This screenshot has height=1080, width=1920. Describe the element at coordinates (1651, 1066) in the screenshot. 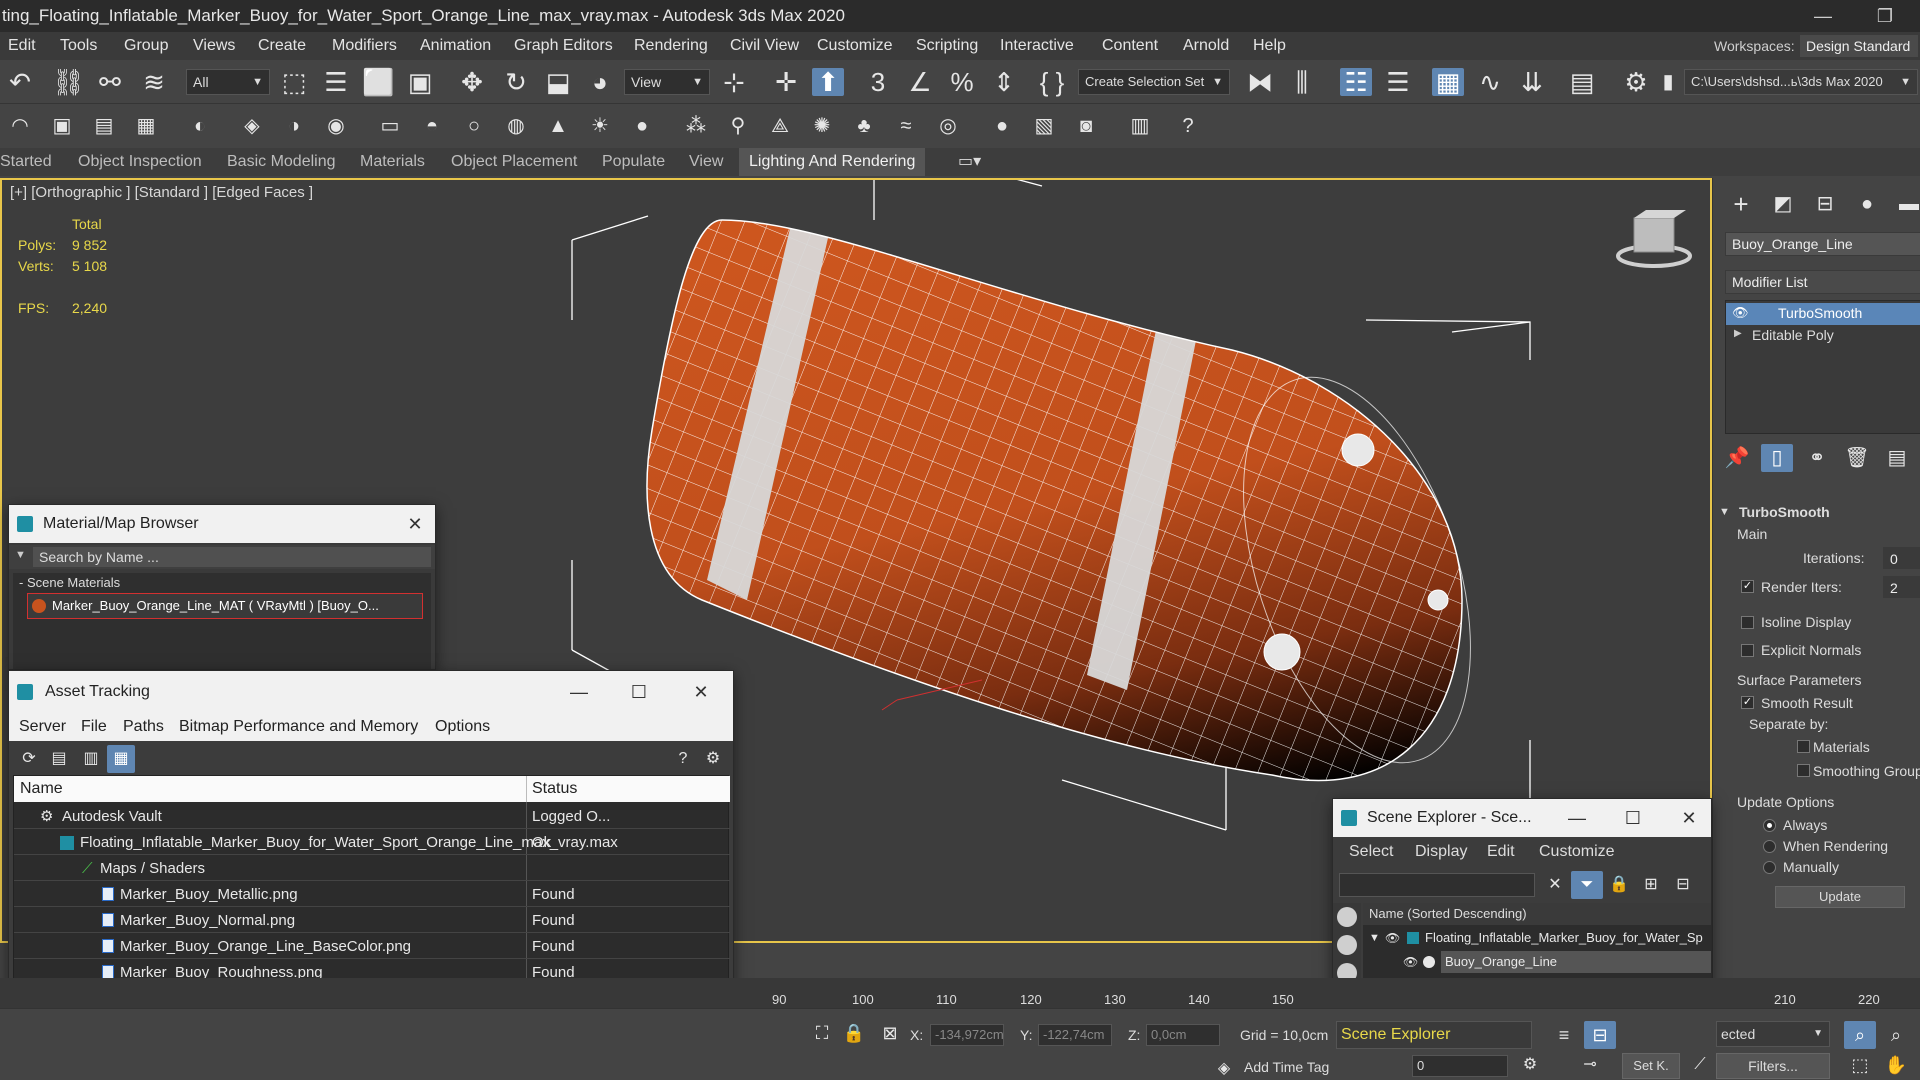

I see `set-key-button: Set K.` at that location.